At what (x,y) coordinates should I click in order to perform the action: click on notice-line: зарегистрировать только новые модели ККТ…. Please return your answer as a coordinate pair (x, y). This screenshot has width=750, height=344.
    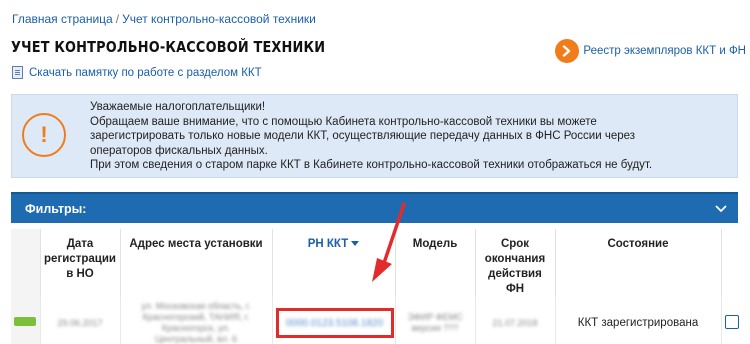
    Looking at the image, I should click on (363, 136).